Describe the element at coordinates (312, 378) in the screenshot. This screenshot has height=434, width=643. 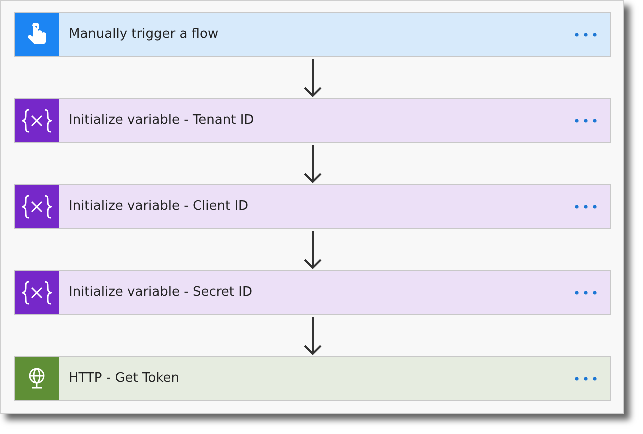
I see `flow-step-card: HTTP - Get Token` at that location.